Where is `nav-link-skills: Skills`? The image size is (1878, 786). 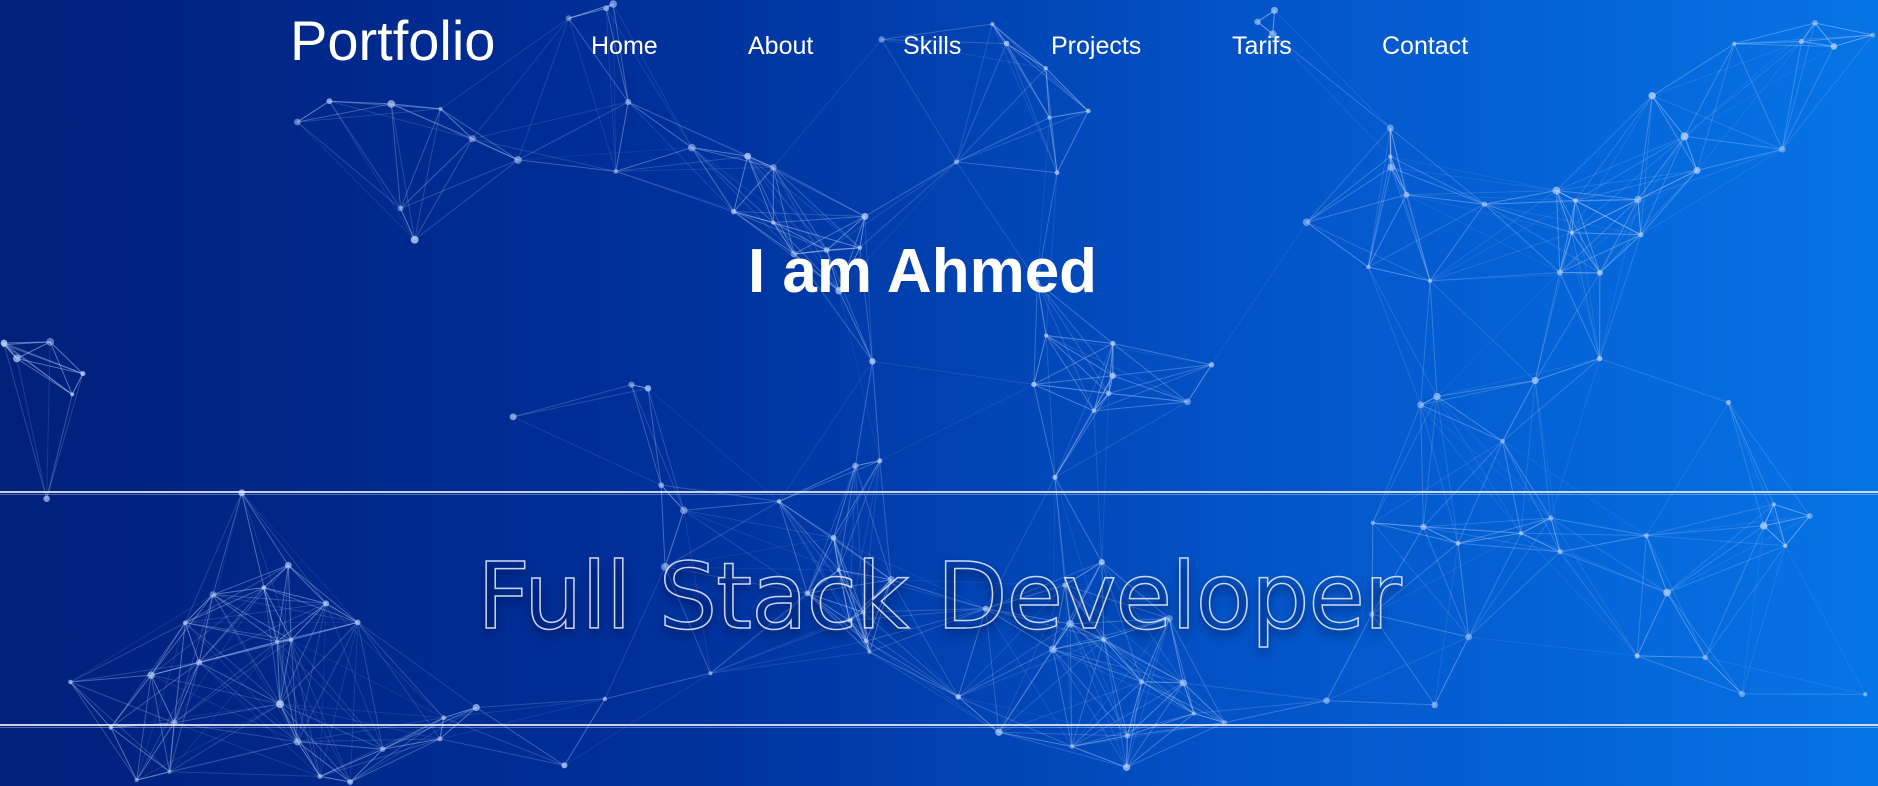 nav-link-skills: Skills is located at coordinates (932, 46).